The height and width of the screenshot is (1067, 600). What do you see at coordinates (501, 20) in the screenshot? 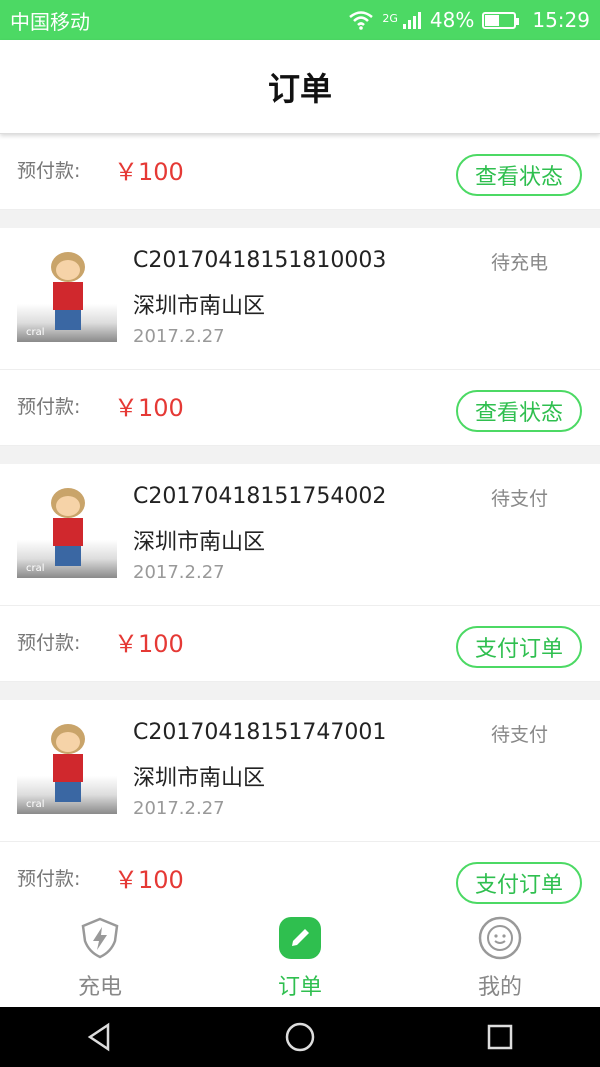
I see `battery-icon` at bounding box center [501, 20].